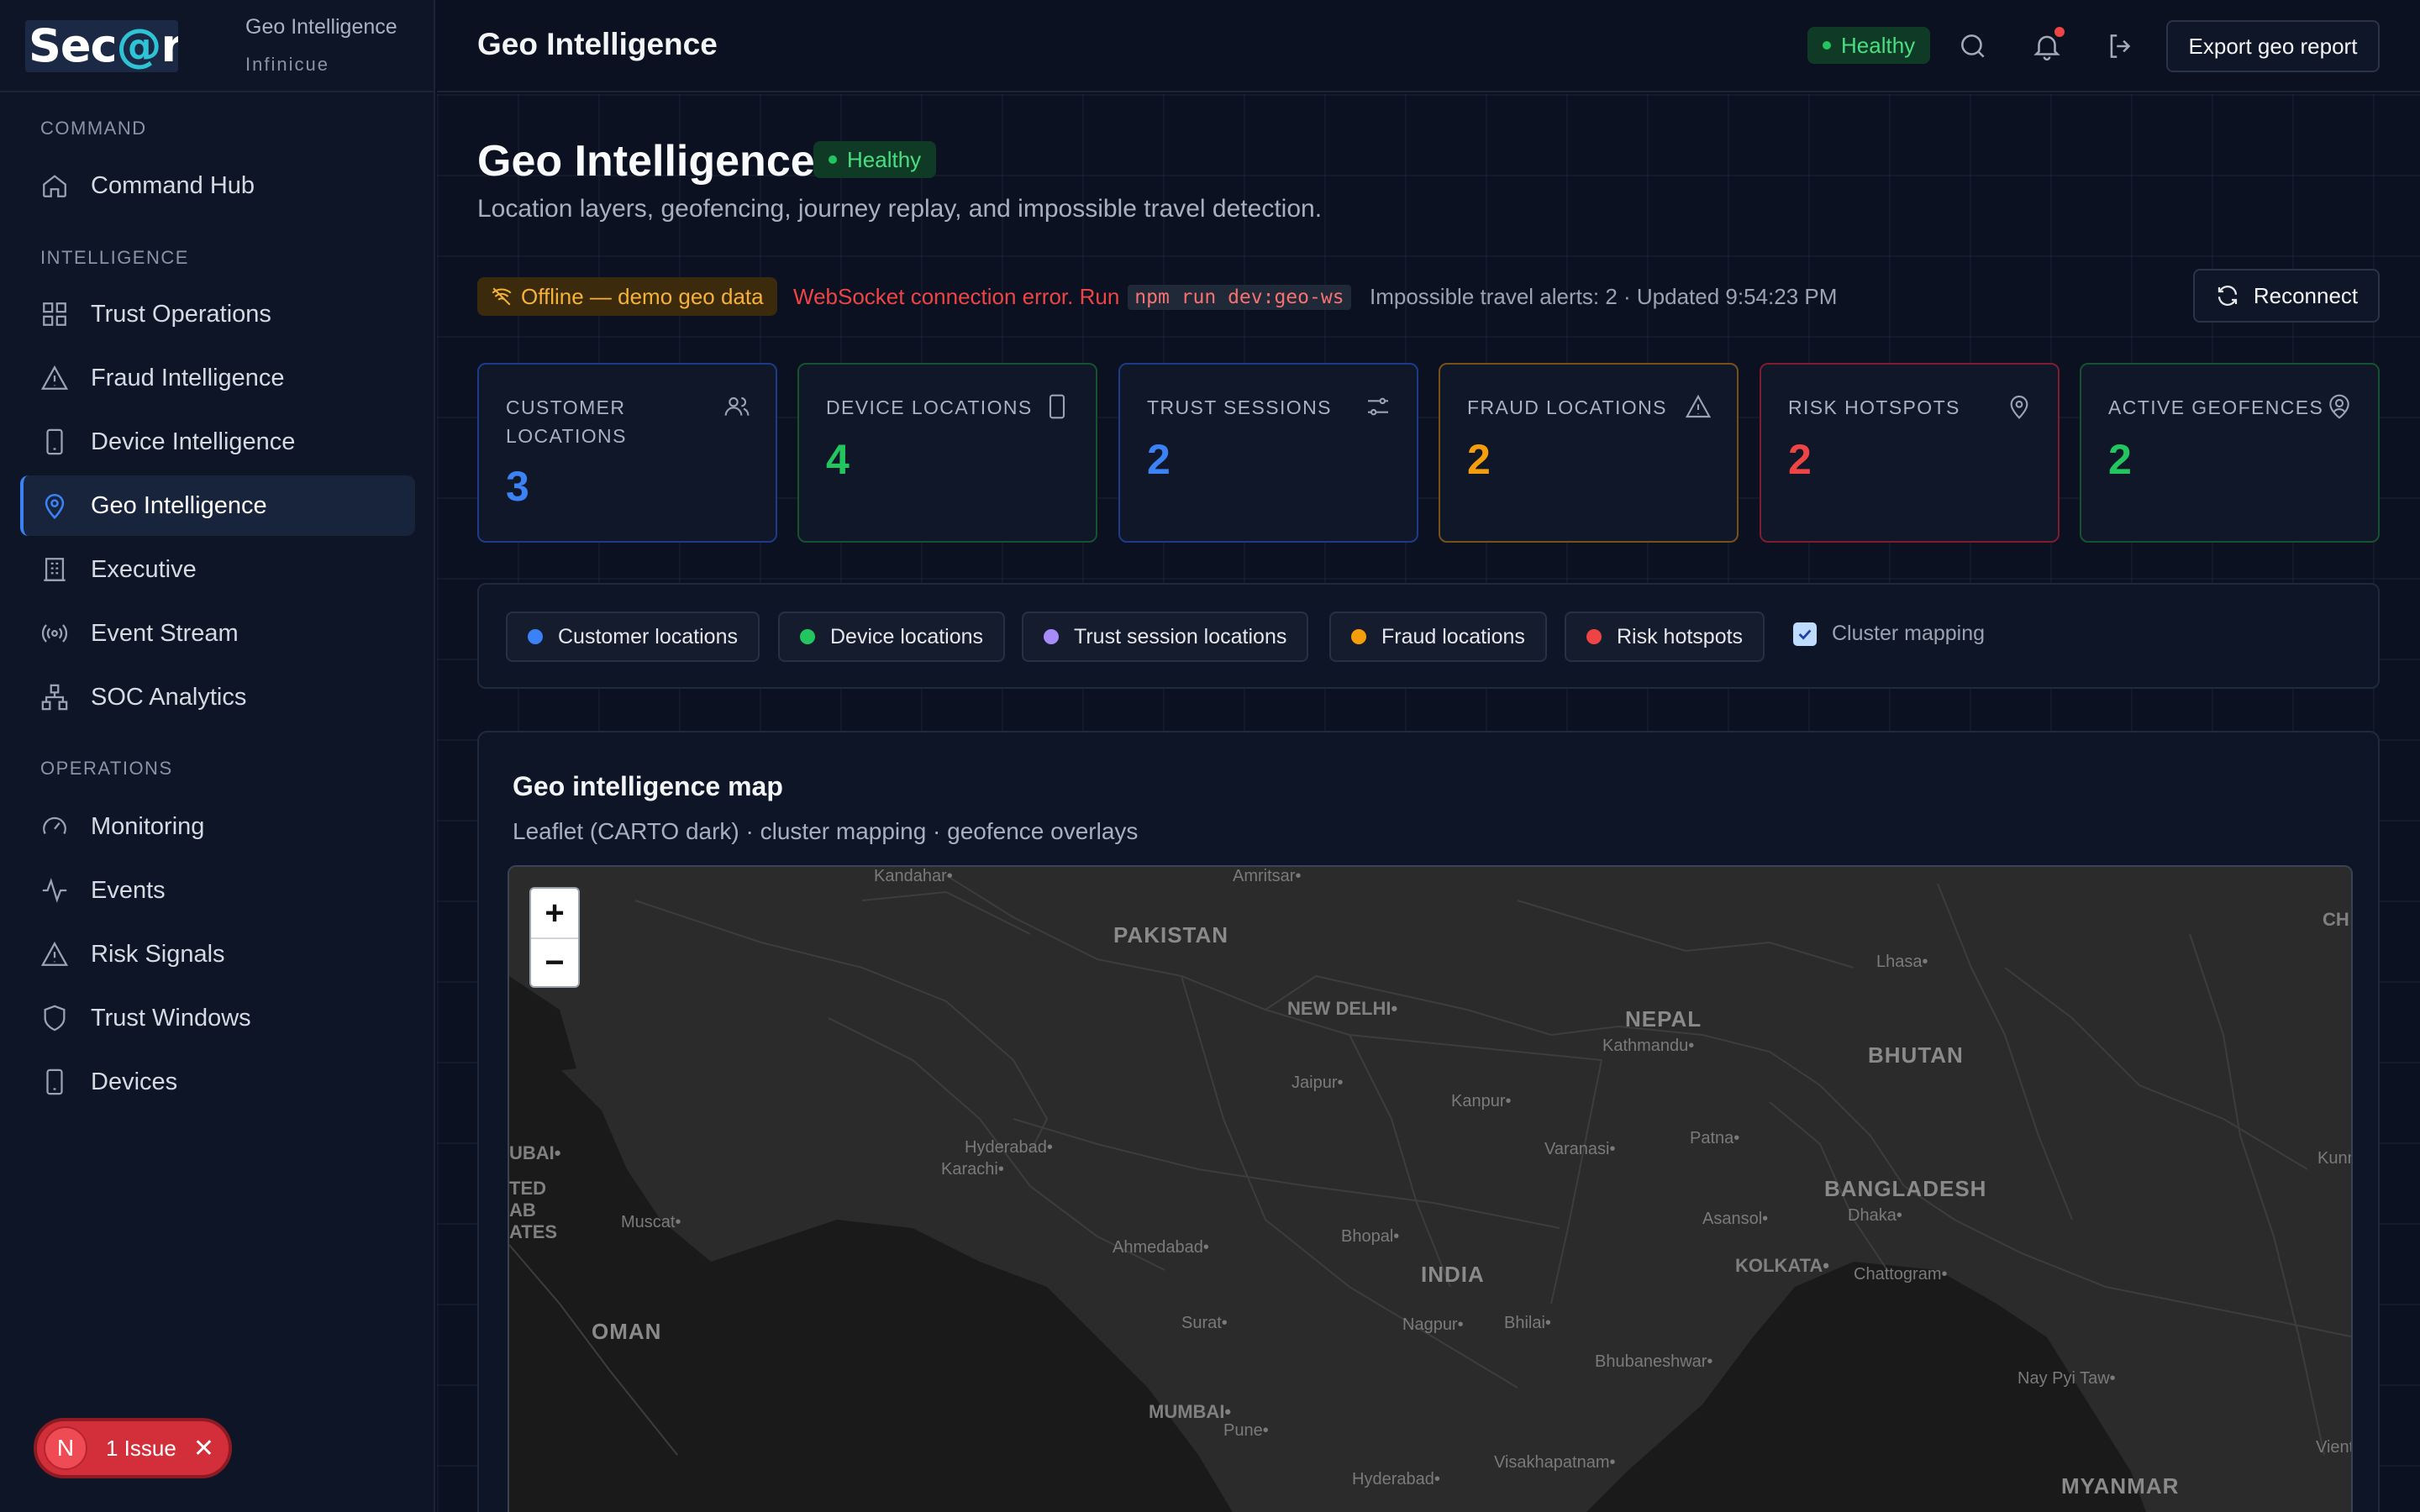 This screenshot has width=2420, height=1512. What do you see at coordinates (554, 913) in the screenshot?
I see `zoom-in-button: +` at bounding box center [554, 913].